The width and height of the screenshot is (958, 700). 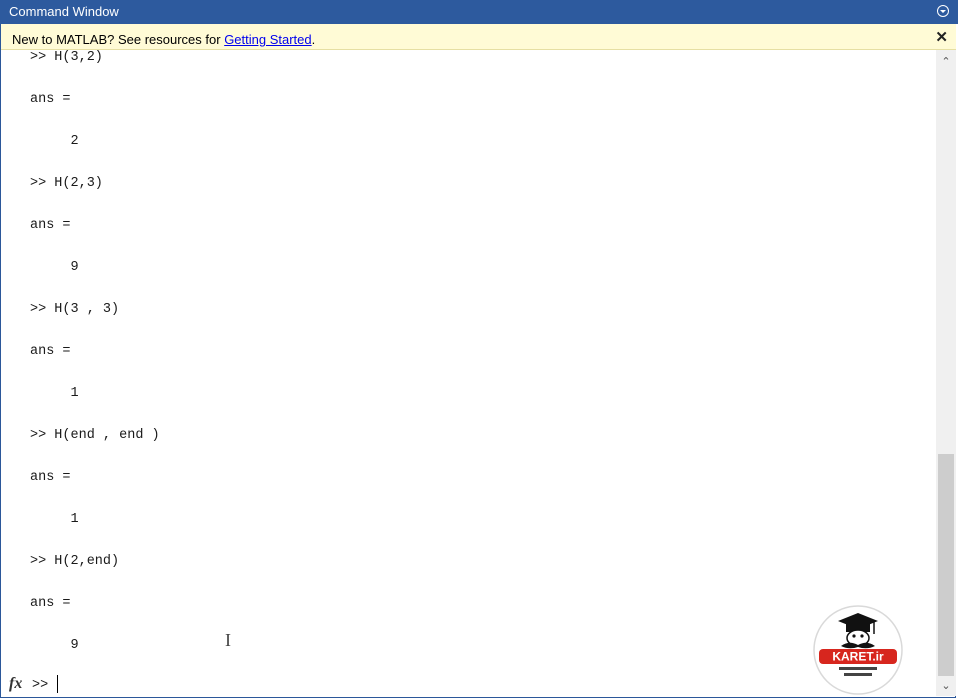 What do you see at coordinates (228, 640) in the screenshot?
I see `ibeam-cursor-icon: I` at bounding box center [228, 640].